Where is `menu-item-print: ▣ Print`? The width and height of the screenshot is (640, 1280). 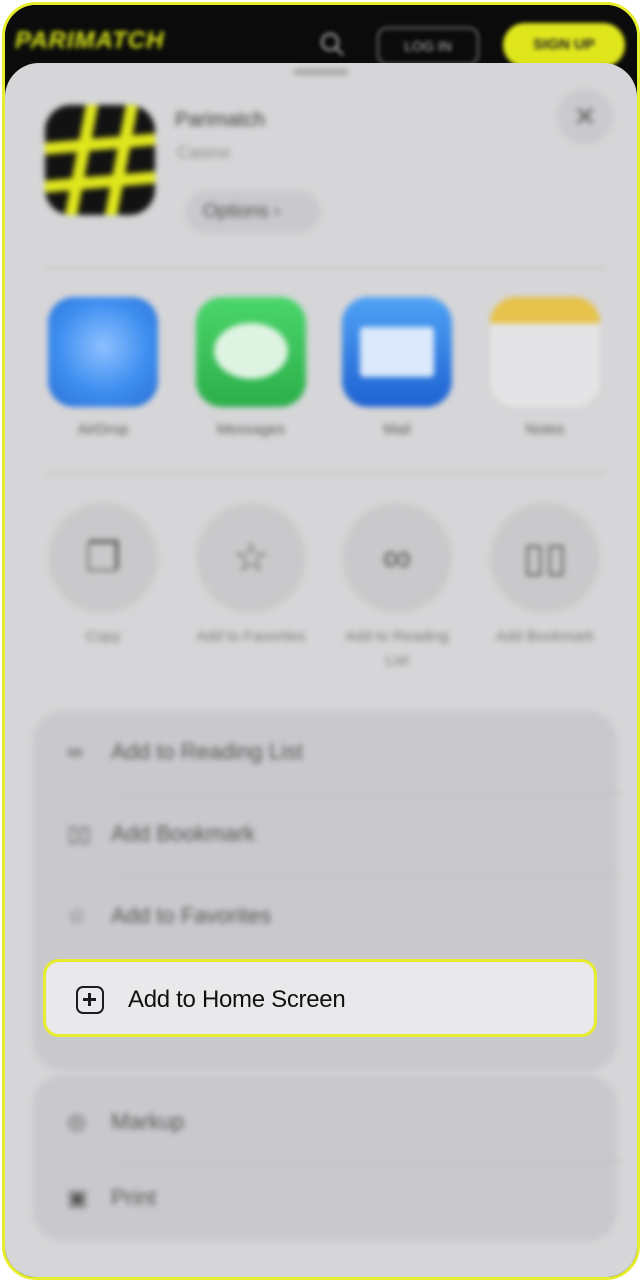
menu-item-print: ▣ Print is located at coordinates (111, 1198).